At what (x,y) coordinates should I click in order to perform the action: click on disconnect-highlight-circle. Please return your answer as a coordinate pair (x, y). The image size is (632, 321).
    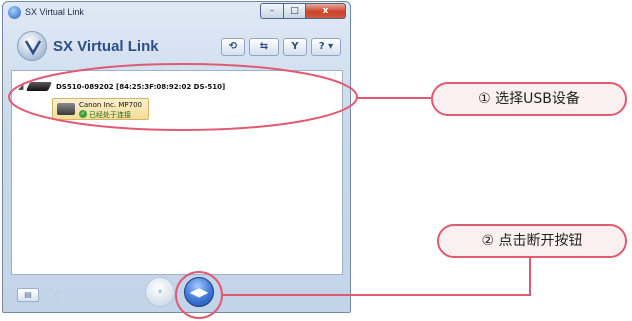
    Looking at the image, I should click on (199, 295).